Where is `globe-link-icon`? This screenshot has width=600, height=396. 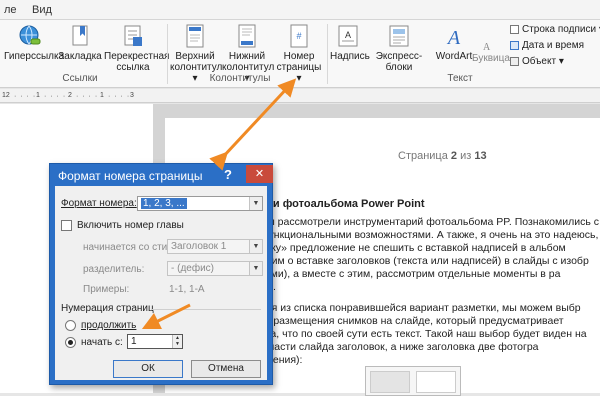 globe-link-icon is located at coordinates (30, 35).